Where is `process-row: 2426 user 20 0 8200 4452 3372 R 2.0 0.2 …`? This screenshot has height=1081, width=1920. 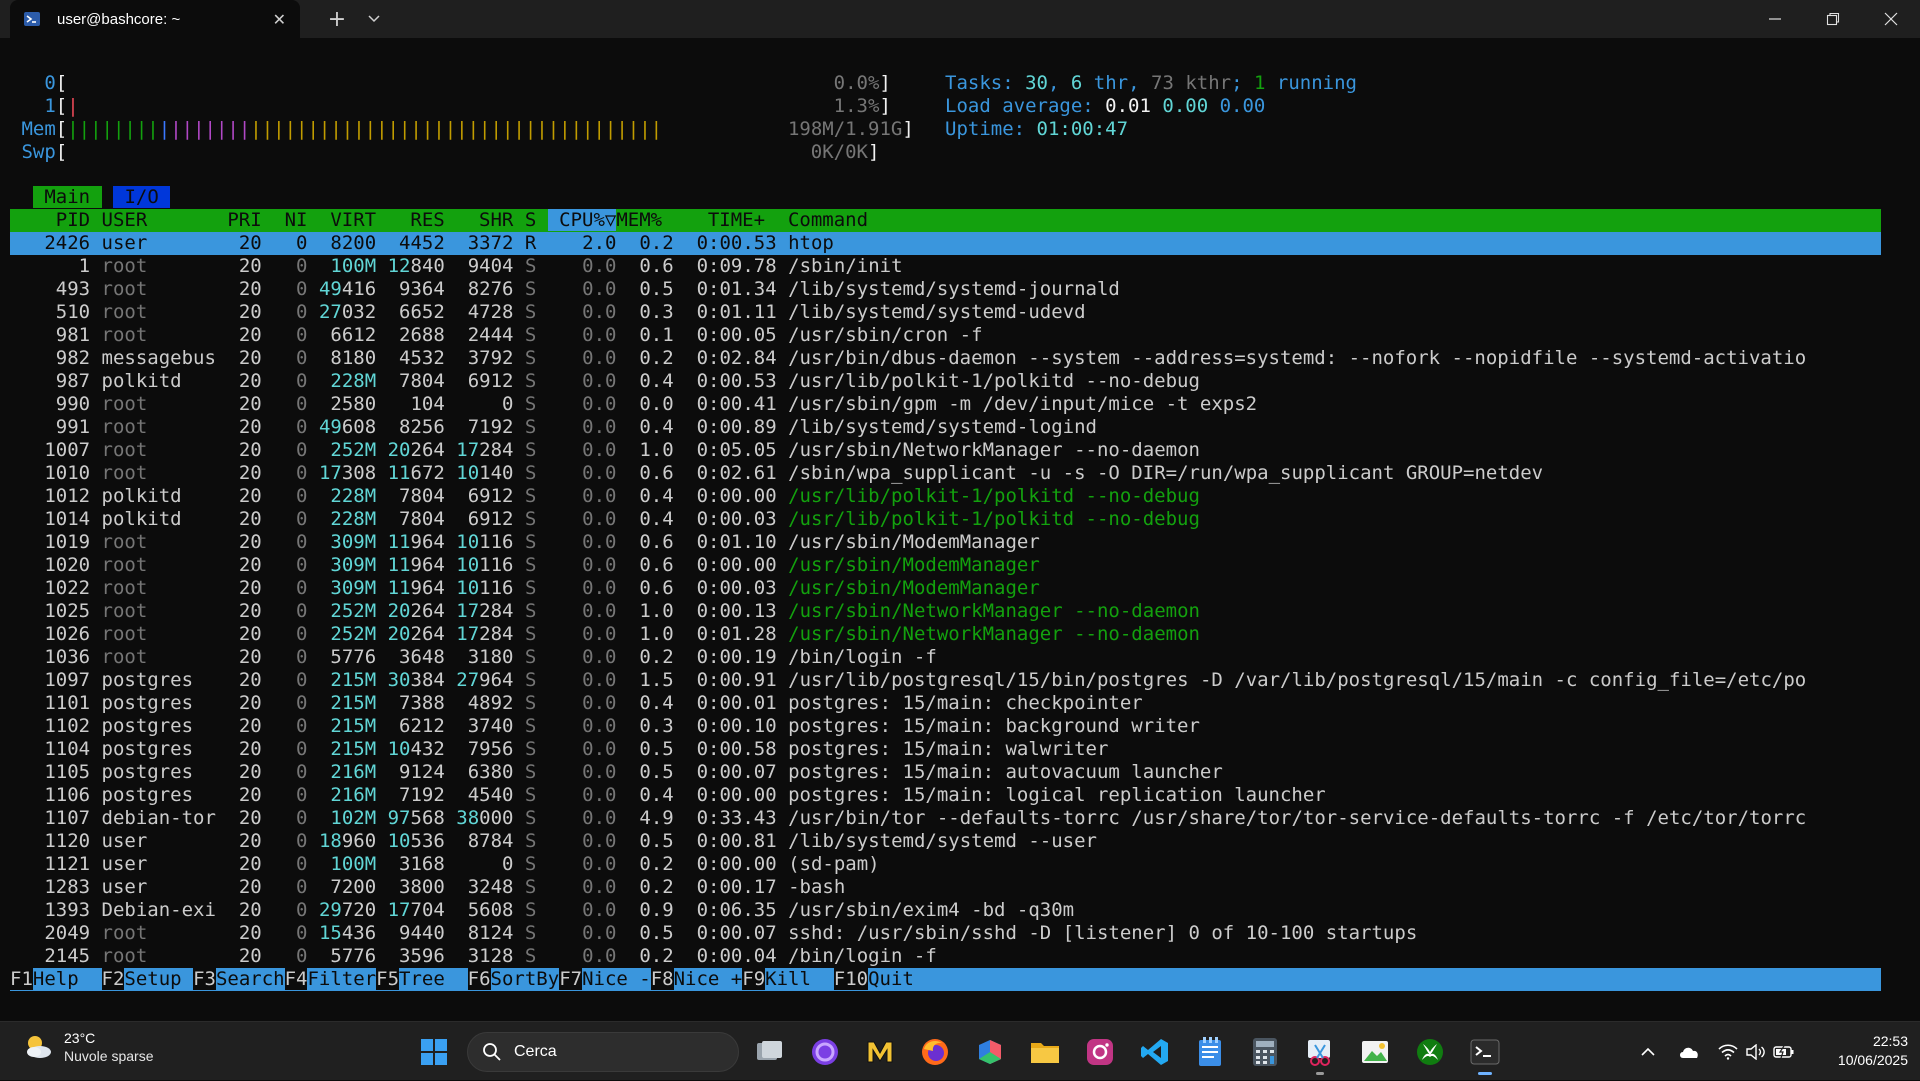
process-row: 2426 user 20 0 8200 4452 3372 R 2.0 0.2 … is located at coordinates (945, 243).